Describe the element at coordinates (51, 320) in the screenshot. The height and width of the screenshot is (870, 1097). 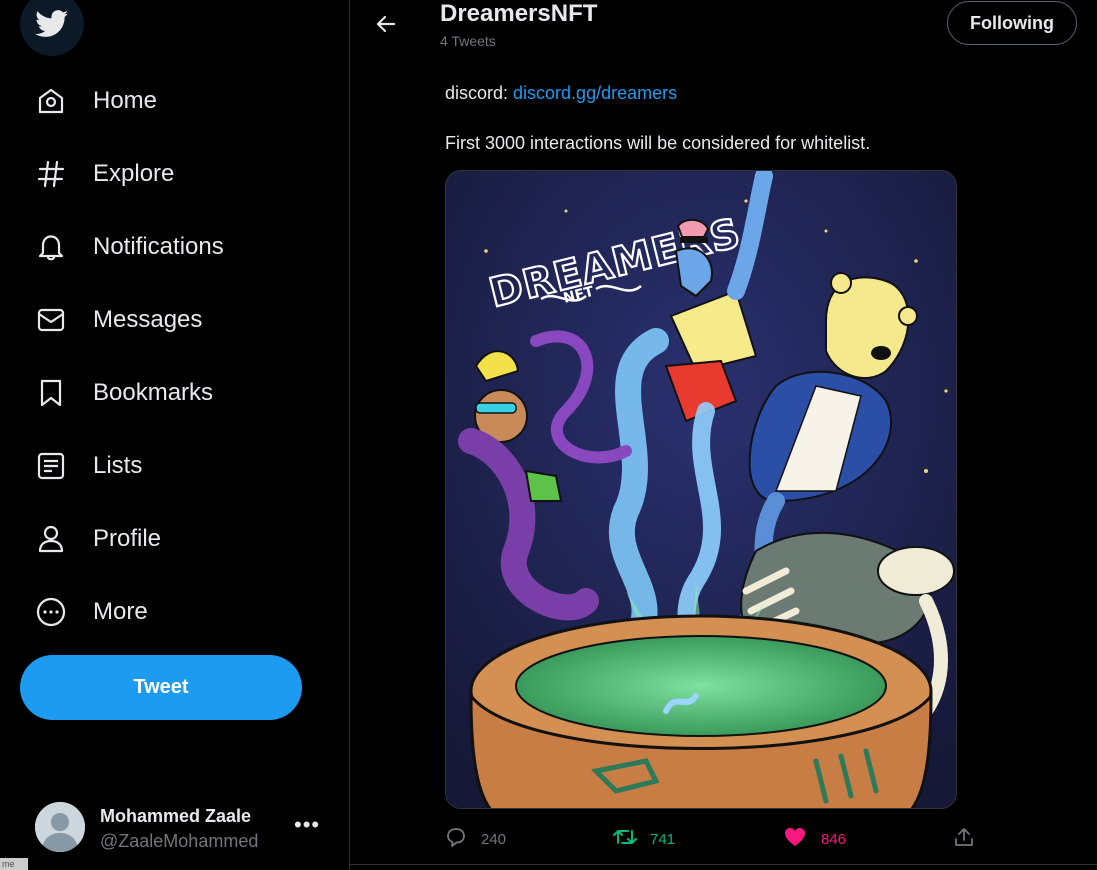
I see `envelope-icon` at that location.